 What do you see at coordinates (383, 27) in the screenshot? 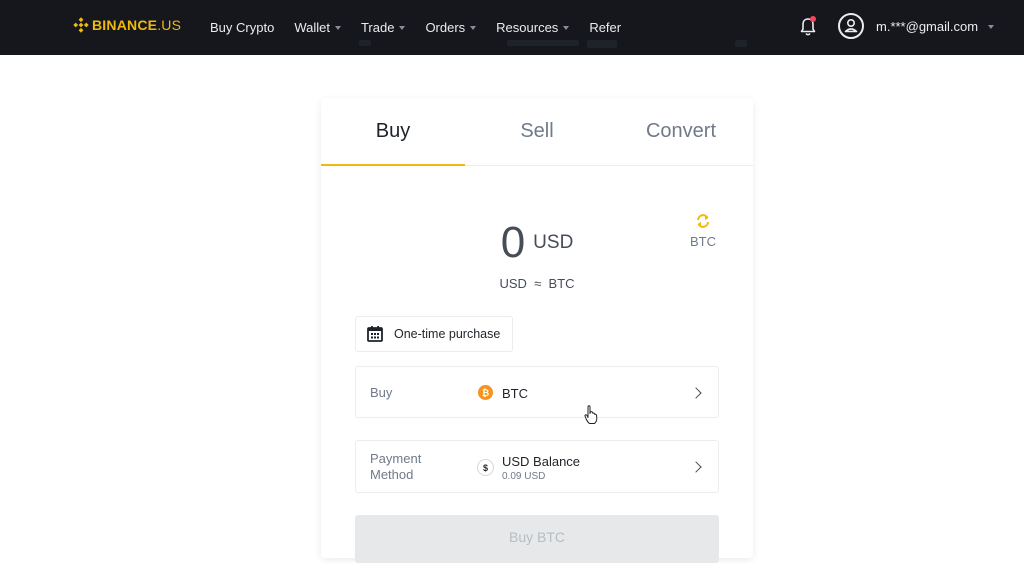
I see `nav-trade: Trade` at bounding box center [383, 27].